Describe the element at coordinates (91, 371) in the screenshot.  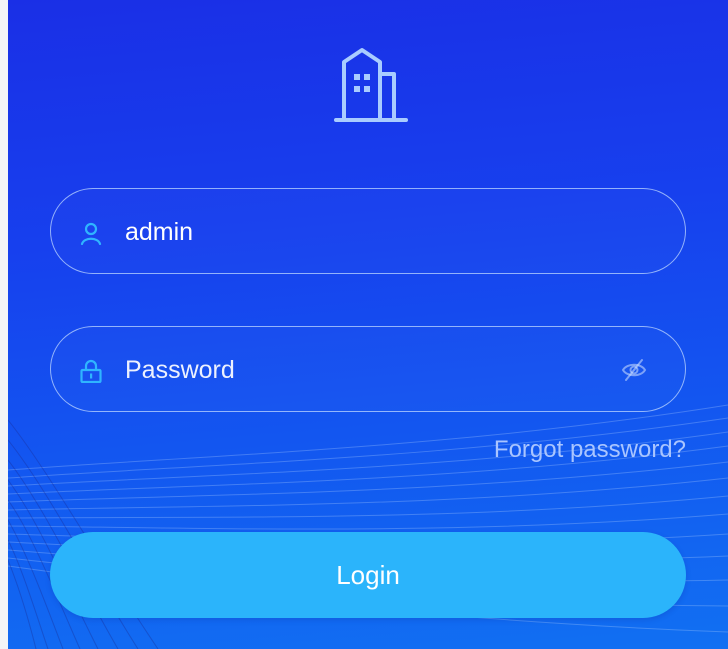
I see `lock-icon` at that location.